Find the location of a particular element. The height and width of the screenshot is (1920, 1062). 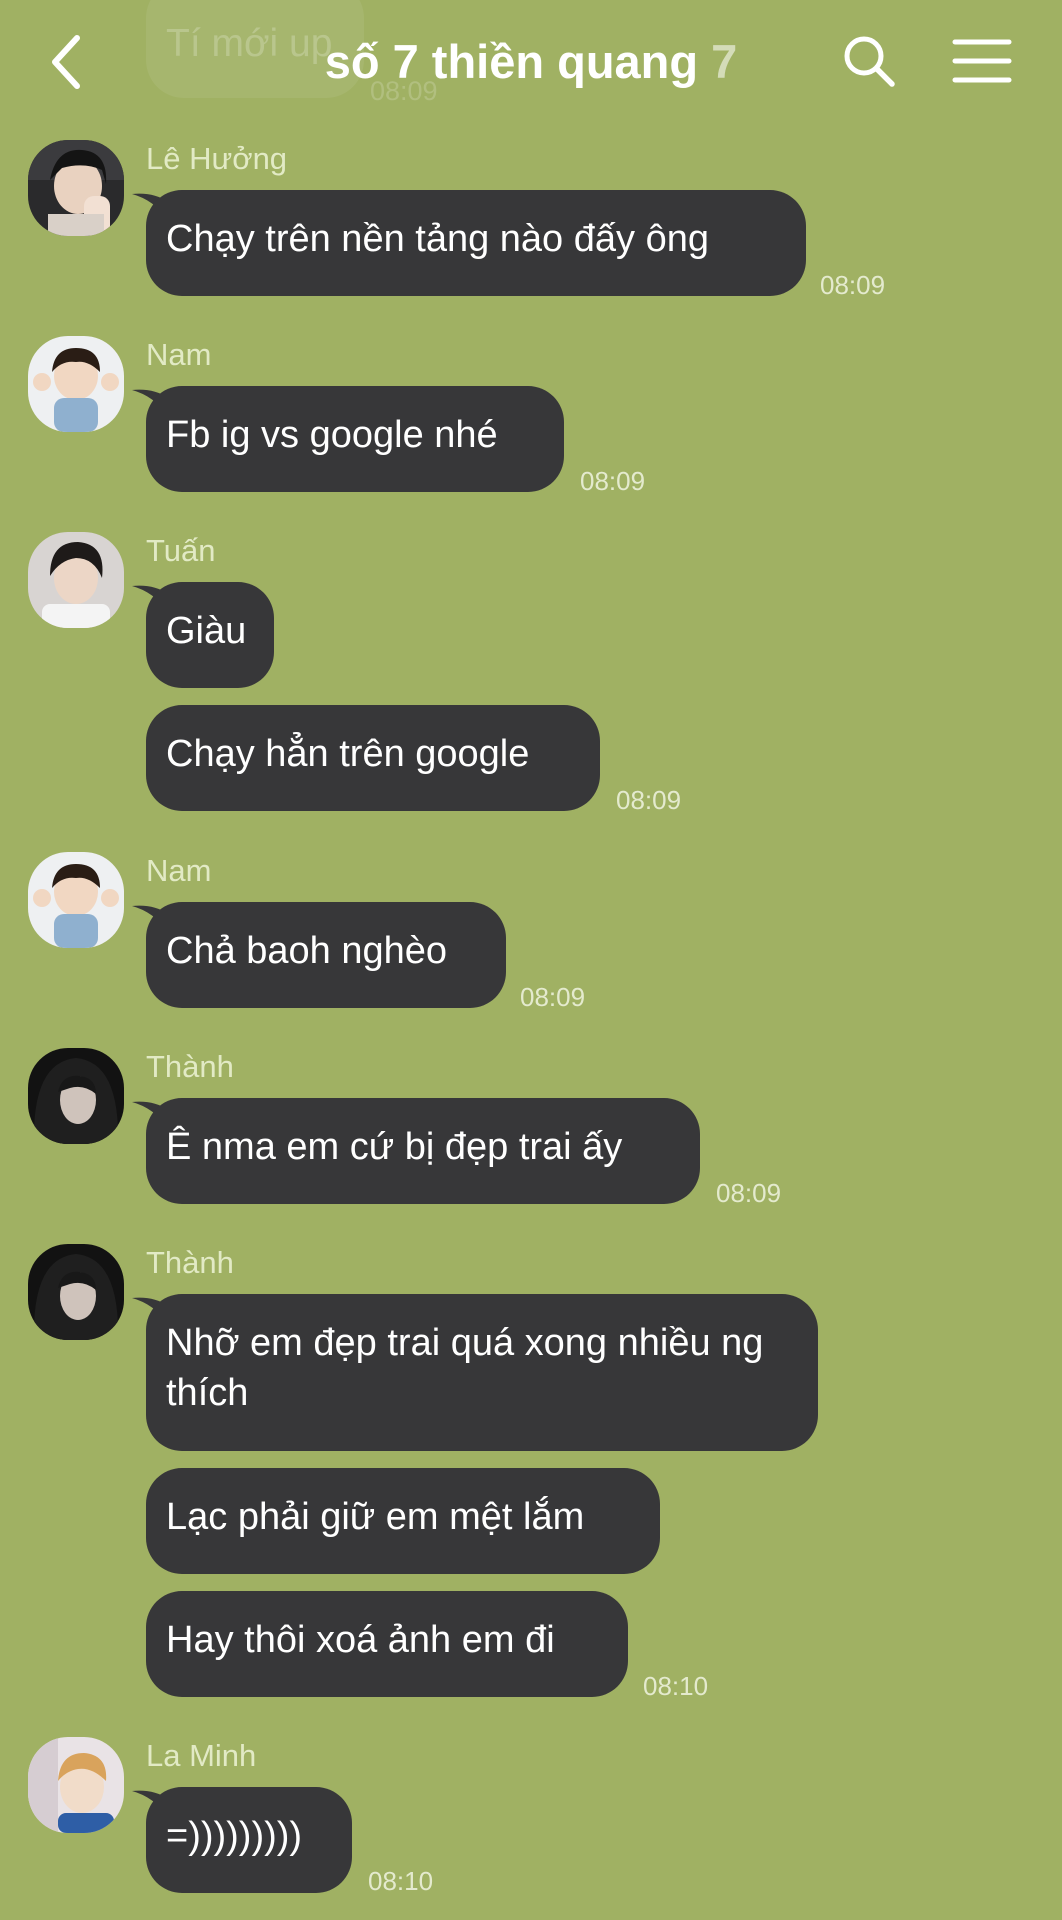

message-bubble: Fb ig vs google nhé is located at coordinates (355, 439).